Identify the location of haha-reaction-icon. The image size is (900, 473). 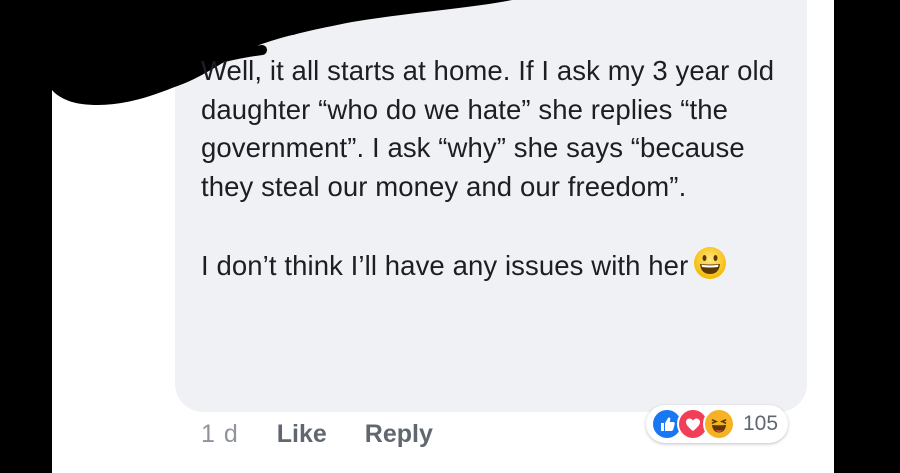
(719, 424).